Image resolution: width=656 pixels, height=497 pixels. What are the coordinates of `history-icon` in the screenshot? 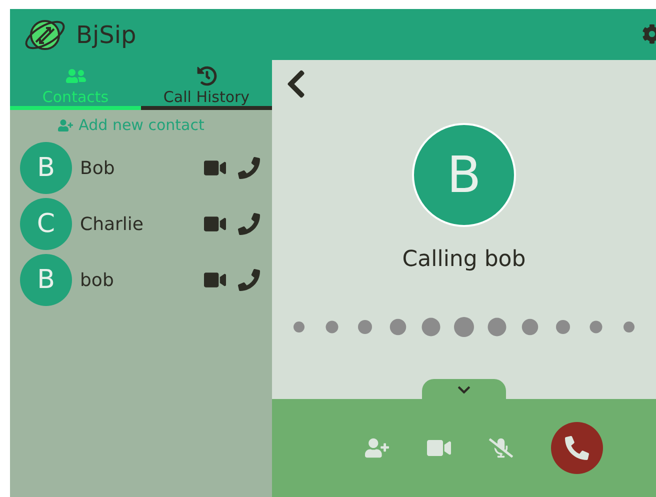 It's located at (206, 76).